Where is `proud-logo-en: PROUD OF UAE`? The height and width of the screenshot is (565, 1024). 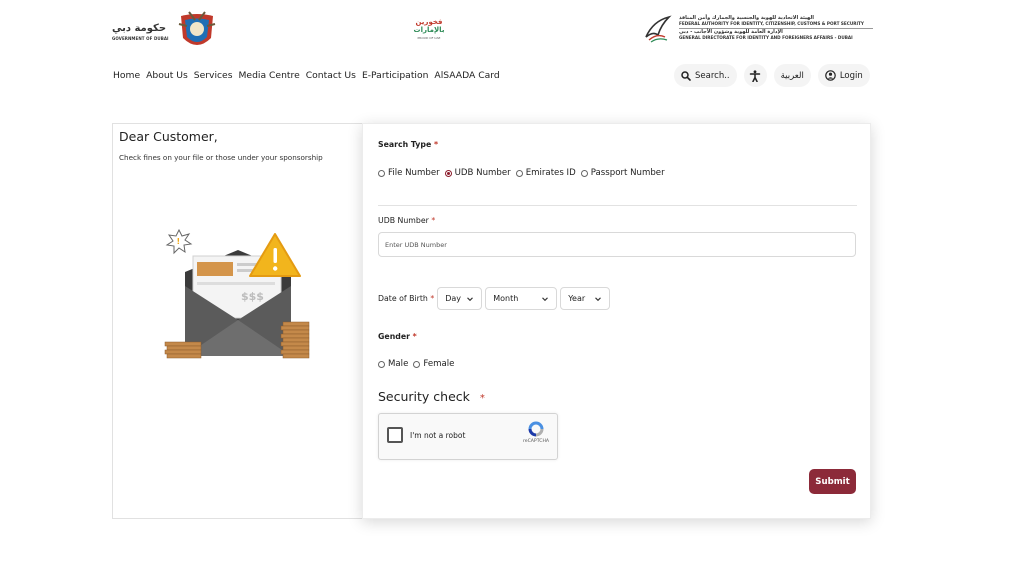 proud-logo-en: PROUD OF UAE is located at coordinates (429, 38).